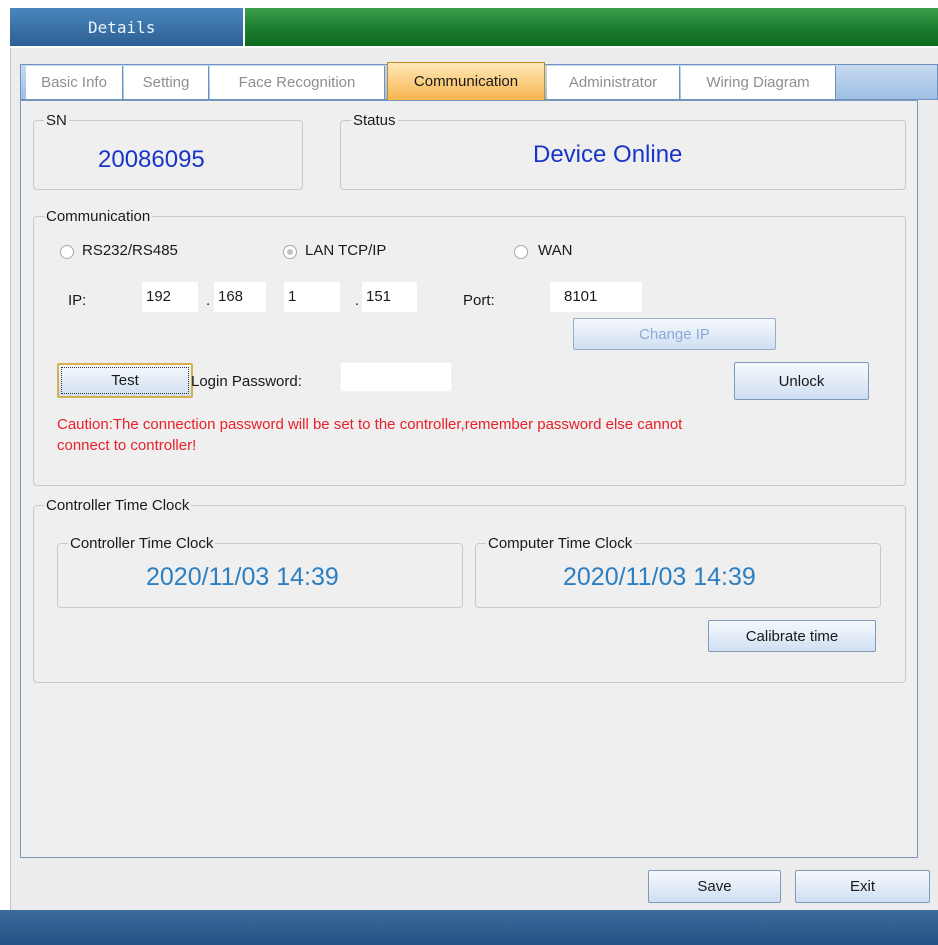 Image resolution: width=938 pixels, height=945 pixels. Describe the element at coordinates (346, 250) in the screenshot. I see `radio-lan-tcpip-label: LAN TCP/IP` at that location.